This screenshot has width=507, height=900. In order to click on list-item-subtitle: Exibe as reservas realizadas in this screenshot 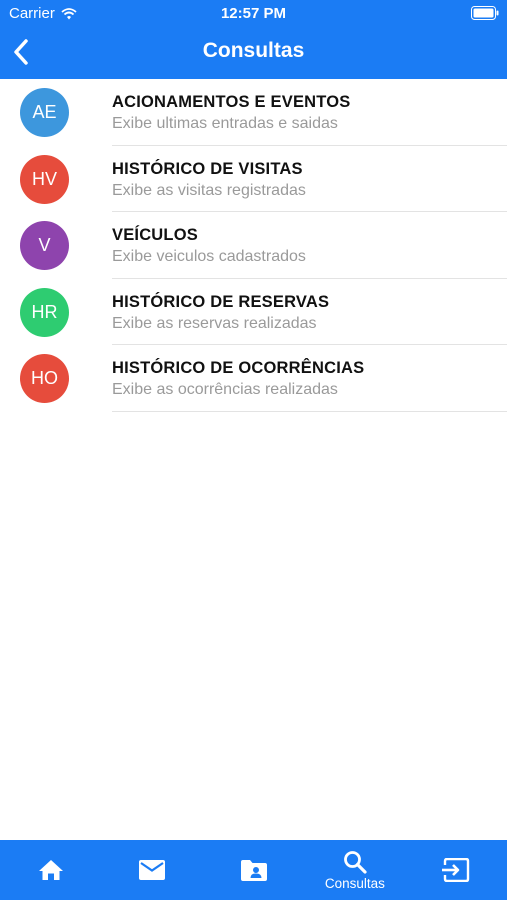, I will do `click(214, 323)`.